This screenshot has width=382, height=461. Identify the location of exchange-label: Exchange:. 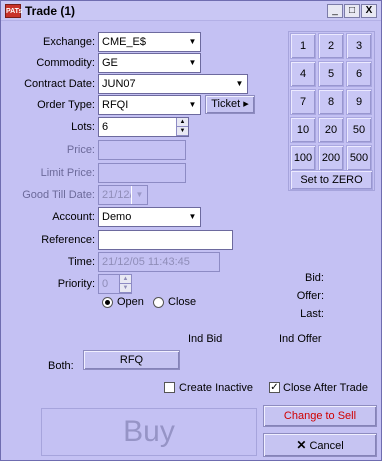
(69, 42).